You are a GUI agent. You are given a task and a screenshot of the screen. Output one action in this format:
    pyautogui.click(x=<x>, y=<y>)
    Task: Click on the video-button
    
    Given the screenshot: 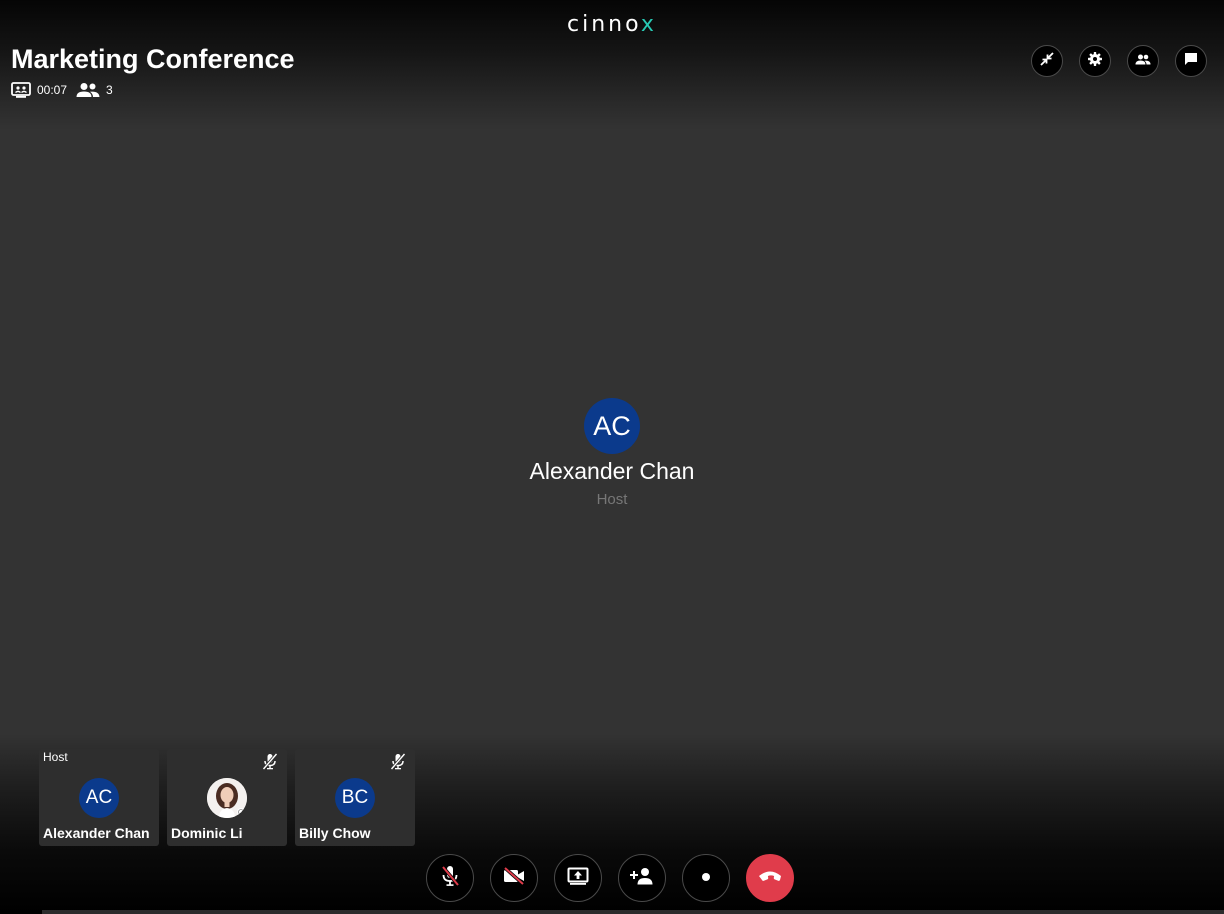 What is the action you would take?
    pyautogui.click(x=514, y=878)
    